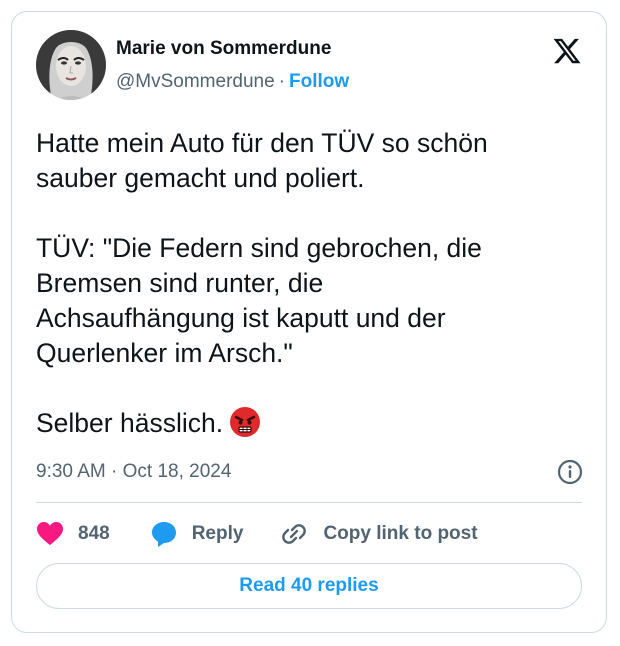  I want to click on read-replies-label: Read 40 replies, so click(309, 585).